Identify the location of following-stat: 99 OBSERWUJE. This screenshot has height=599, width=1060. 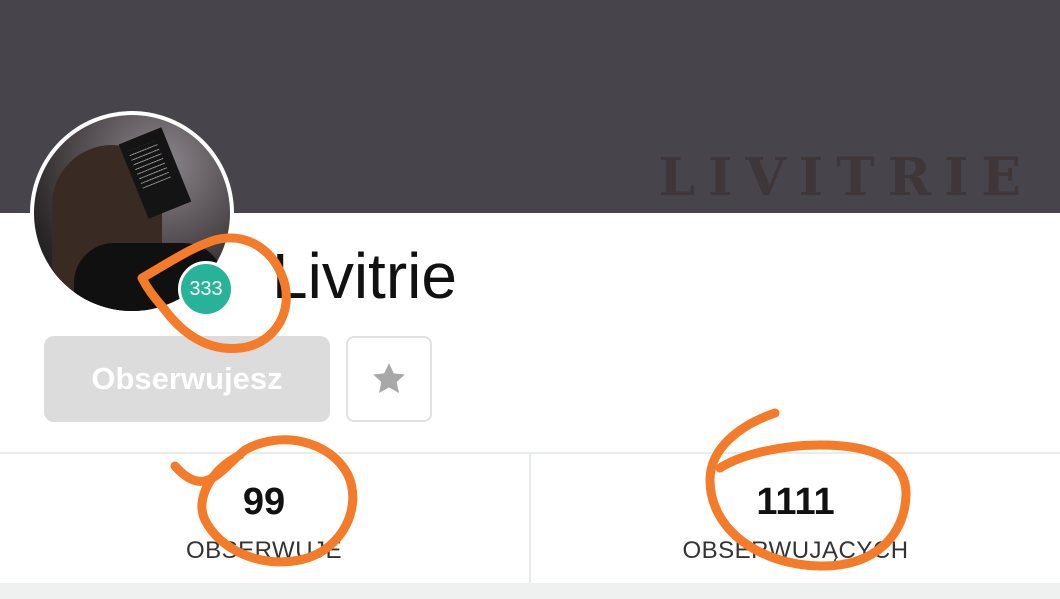
(264, 518).